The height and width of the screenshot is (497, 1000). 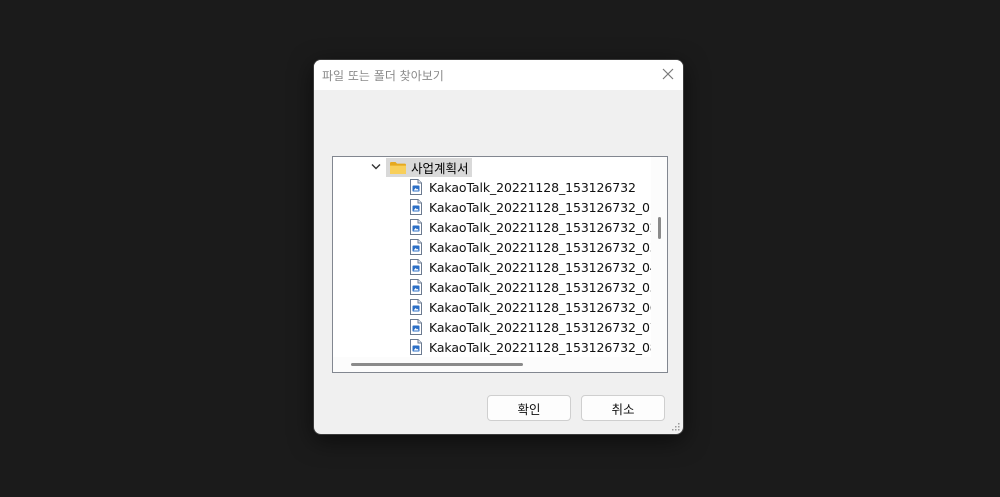 I want to click on file-label: KakaoTalk_20221128_153126732_06, so click(x=540, y=307).